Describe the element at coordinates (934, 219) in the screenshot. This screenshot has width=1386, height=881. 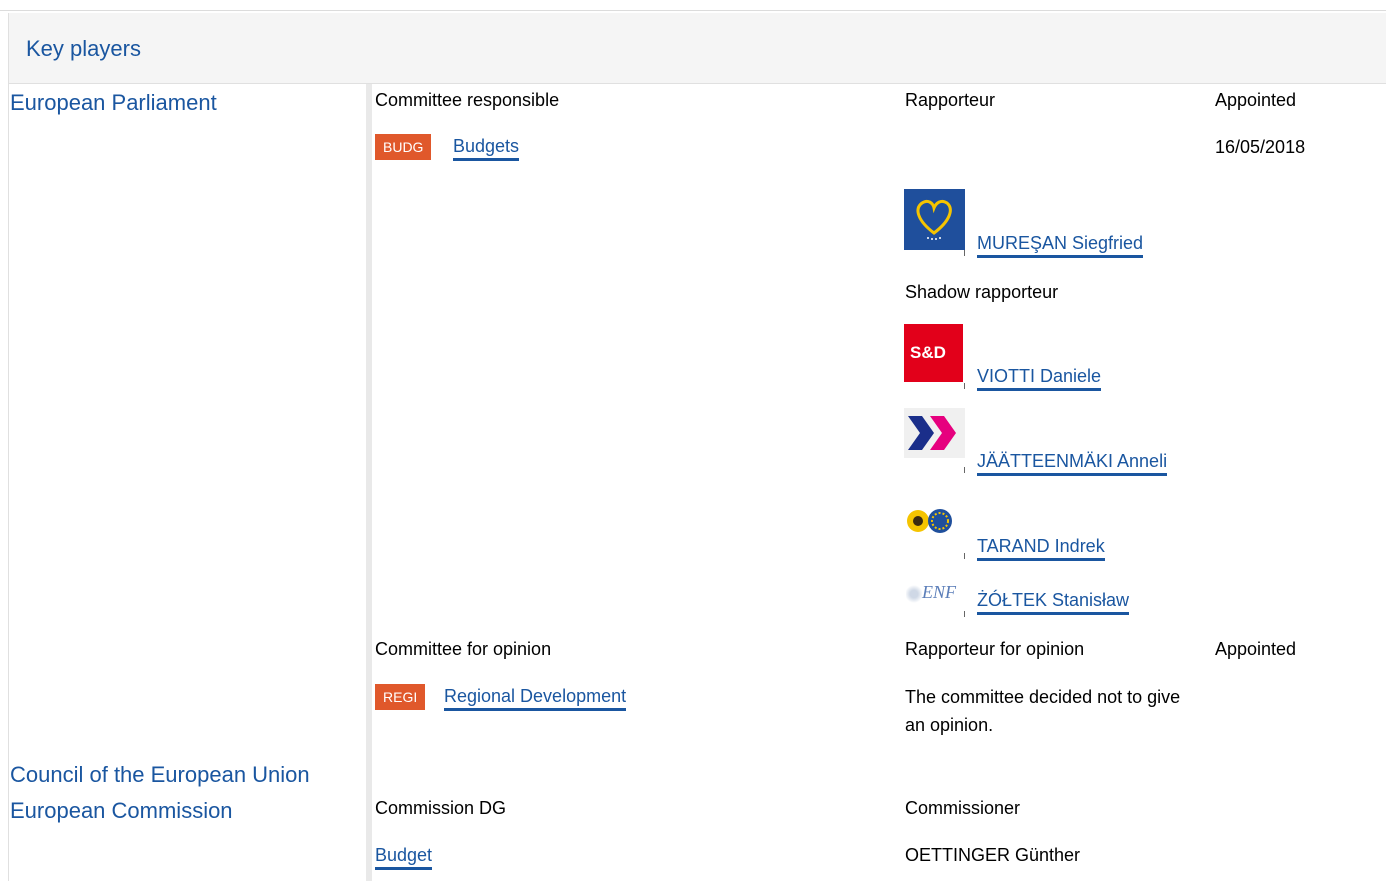
I see `epp-logo-icon` at that location.